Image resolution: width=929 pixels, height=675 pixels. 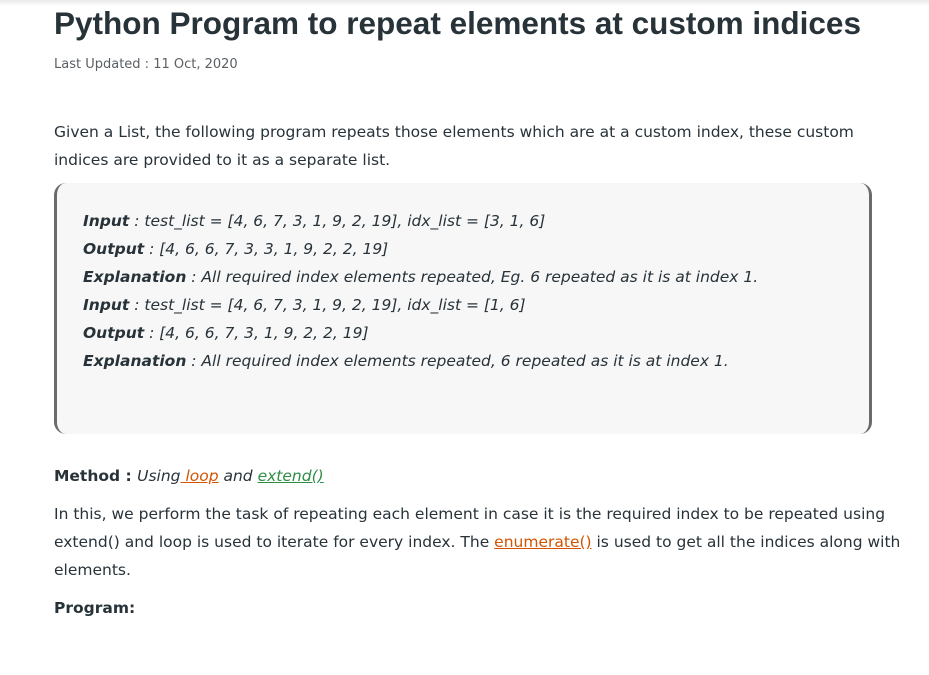 What do you see at coordinates (92, 570) in the screenshot?
I see `description-line: elements.` at bounding box center [92, 570].